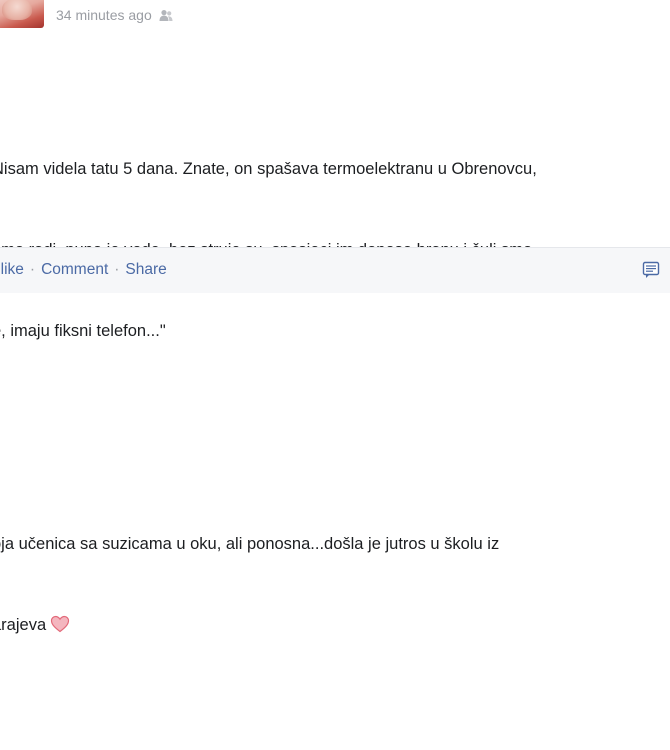 The height and width of the screenshot is (750, 670). What do you see at coordinates (23, 625) in the screenshot?
I see `message-line-text: arajeva` at bounding box center [23, 625].